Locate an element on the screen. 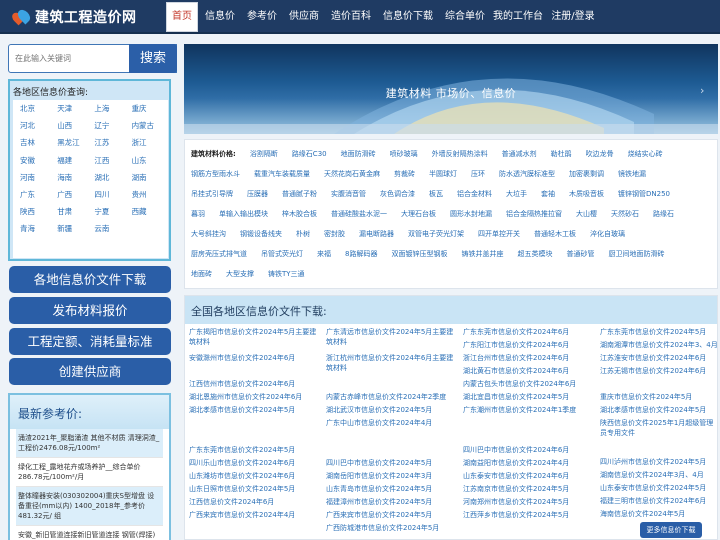 The image size is (720, 540). region-link: 浙江 is located at coordinates (143, 142).